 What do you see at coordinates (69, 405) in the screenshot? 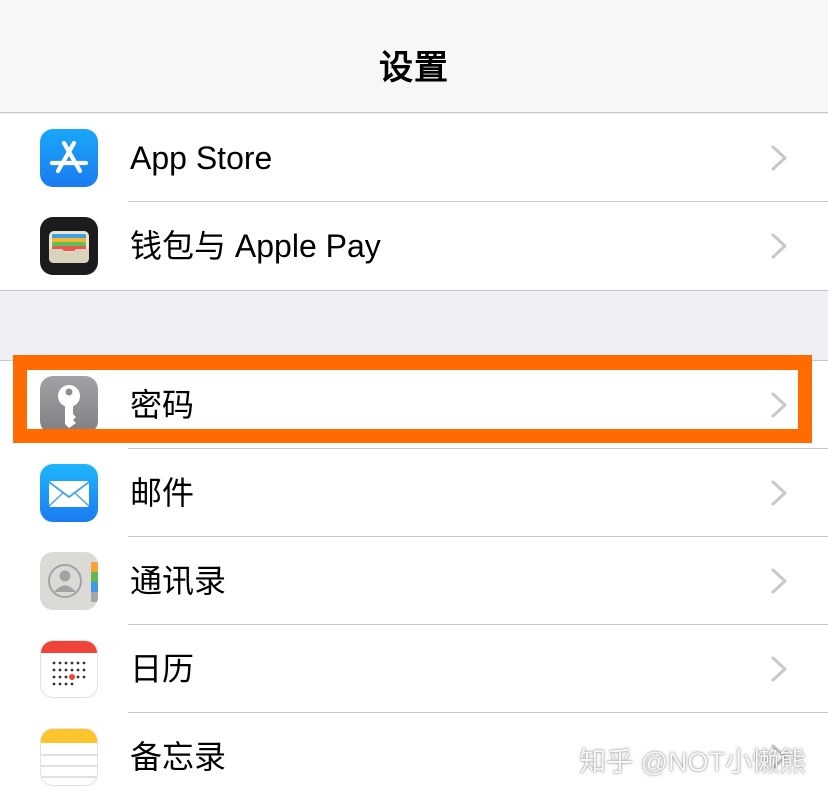
I see `key-icon` at bounding box center [69, 405].